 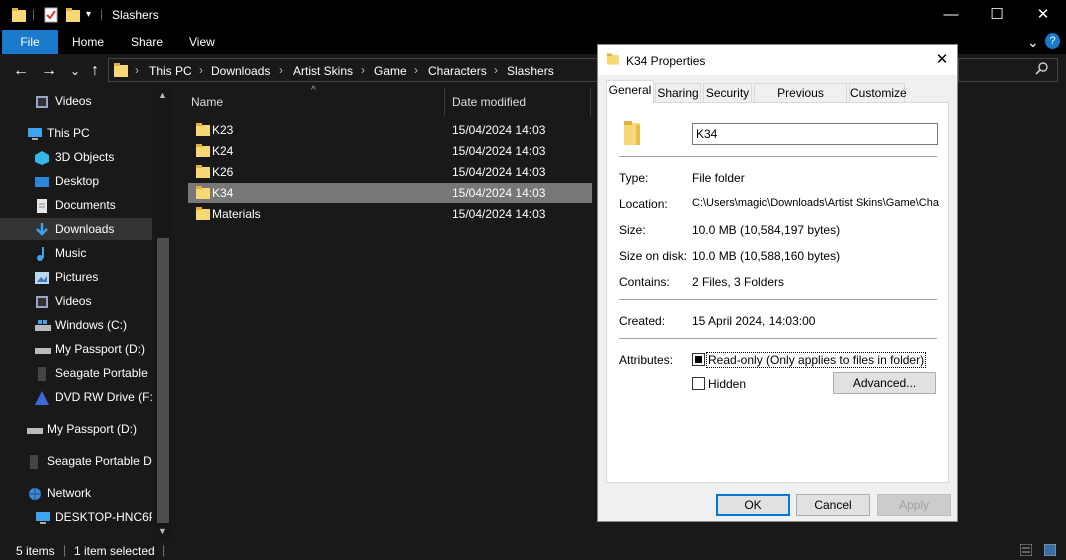 I want to click on file-row-k26: K26 15/04/2024 14:03, so click(x=390, y=172).